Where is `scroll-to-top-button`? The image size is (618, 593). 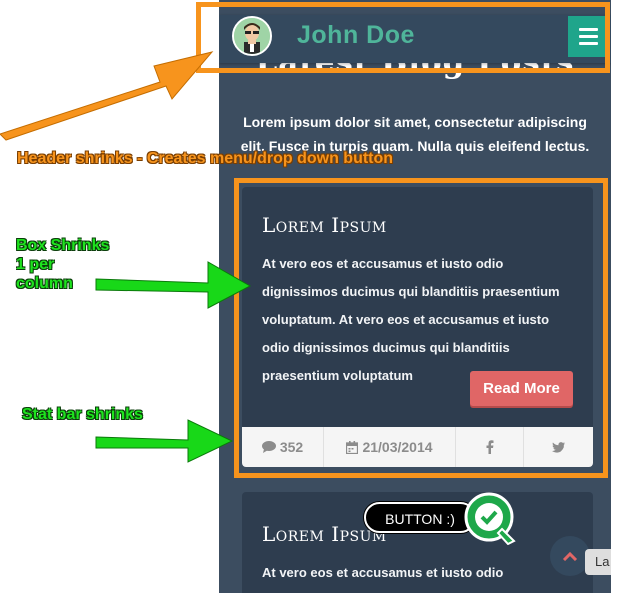 scroll-to-top-button is located at coordinates (570, 556).